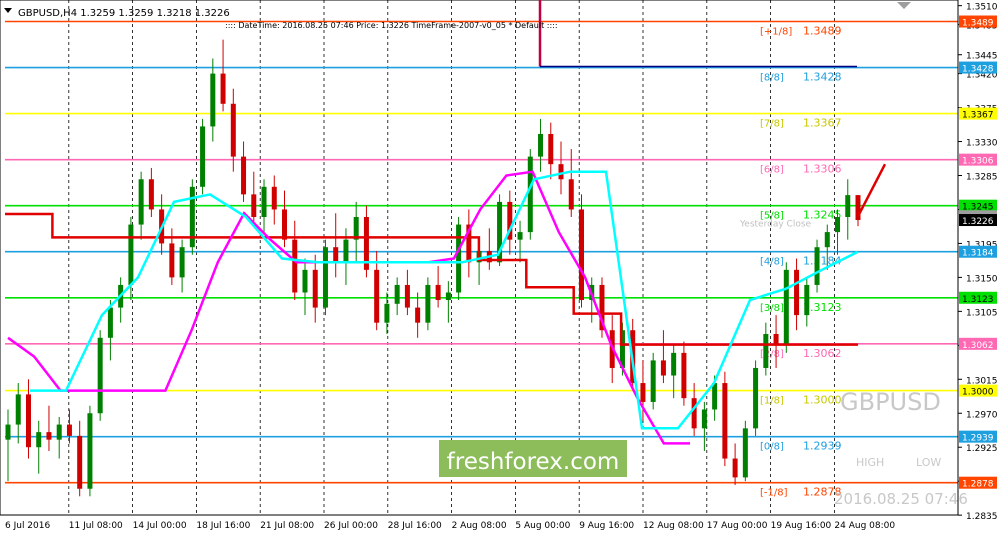  I want to click on x-tick-label: 14 Jul 00:00, so click(160, 526).